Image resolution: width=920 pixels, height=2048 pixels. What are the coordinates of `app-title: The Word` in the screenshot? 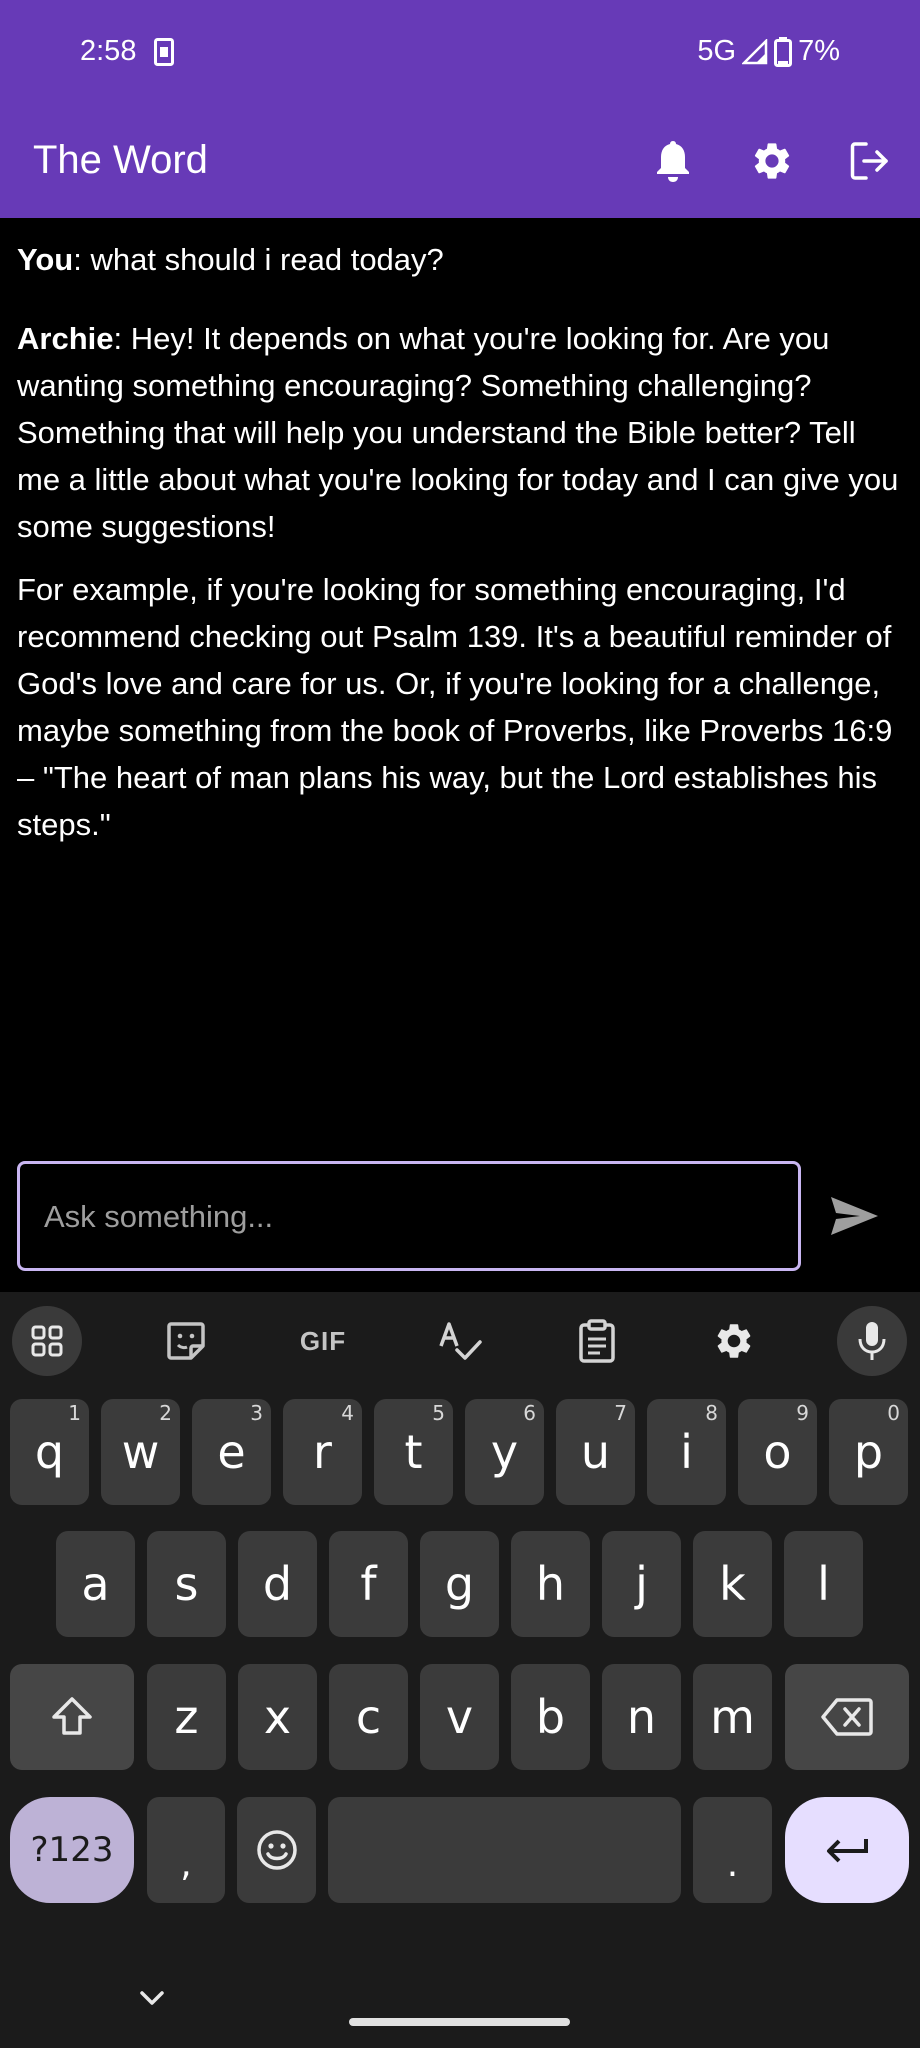 It's located at (120, 160).